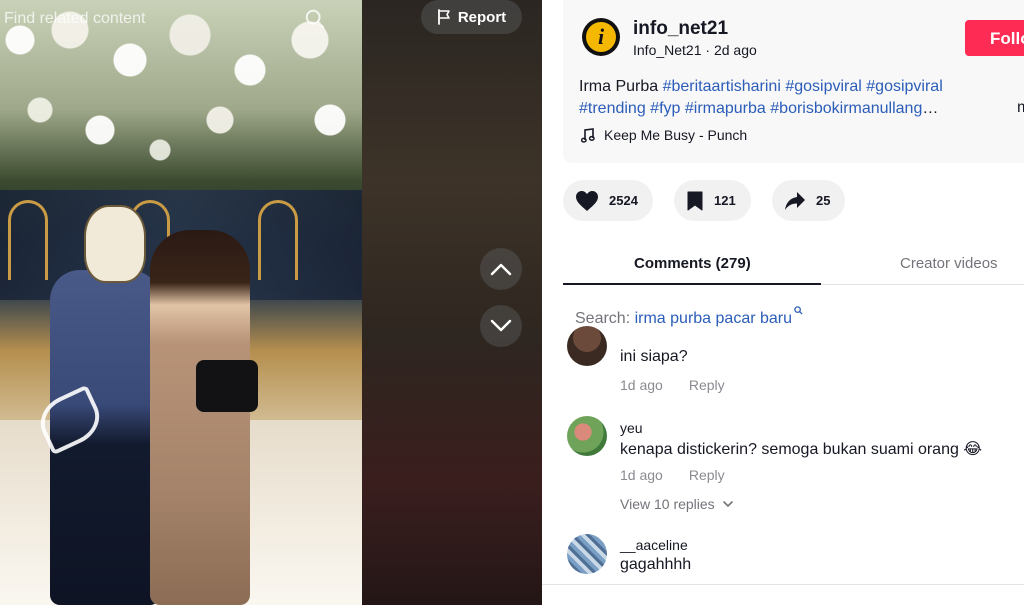 This screenshot has height=605, width=1024. Describe the element at coordinates (315, 19) in the screenshot. I see `search-icon` at that location.